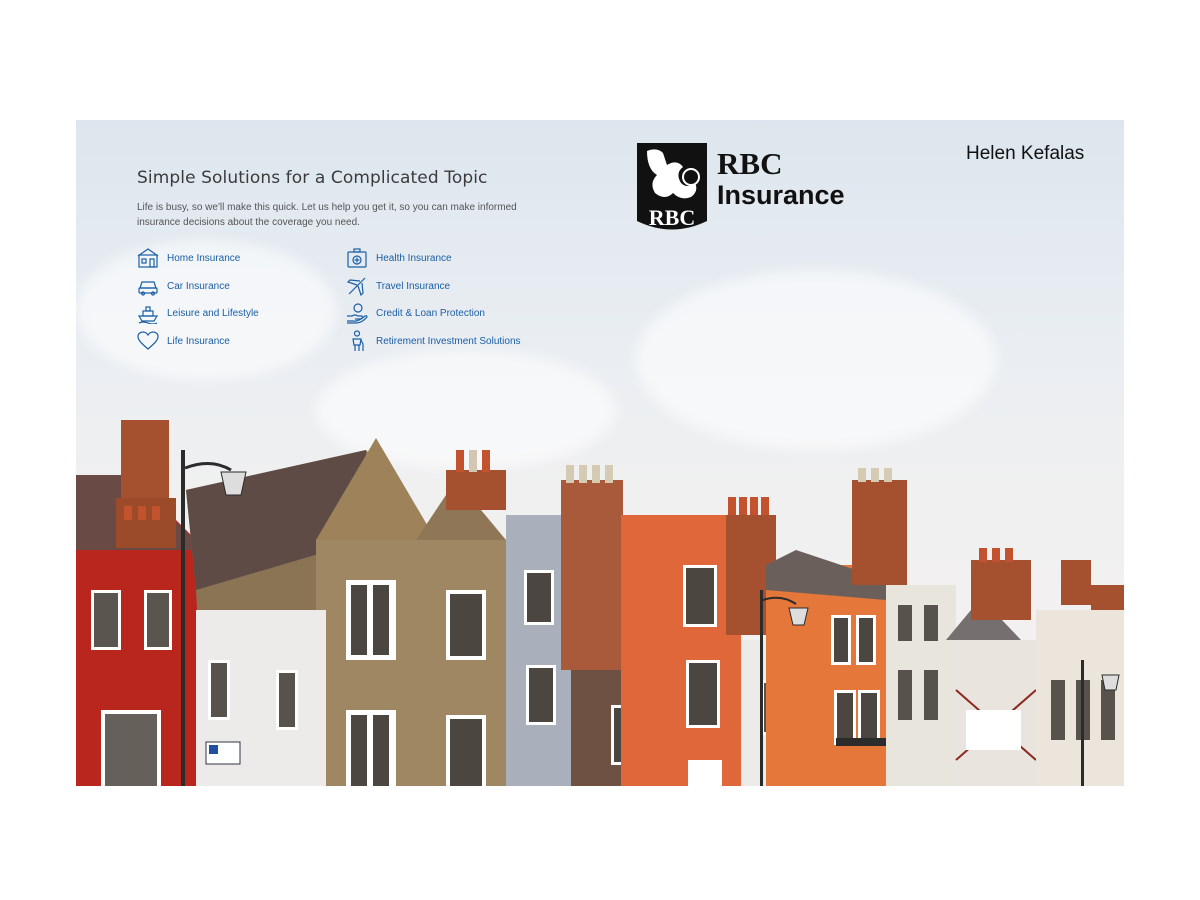 The width and height of the screenshot is (1200, 900). I want to click on link-home-insurance: Home Insurance, so click(188, 258).